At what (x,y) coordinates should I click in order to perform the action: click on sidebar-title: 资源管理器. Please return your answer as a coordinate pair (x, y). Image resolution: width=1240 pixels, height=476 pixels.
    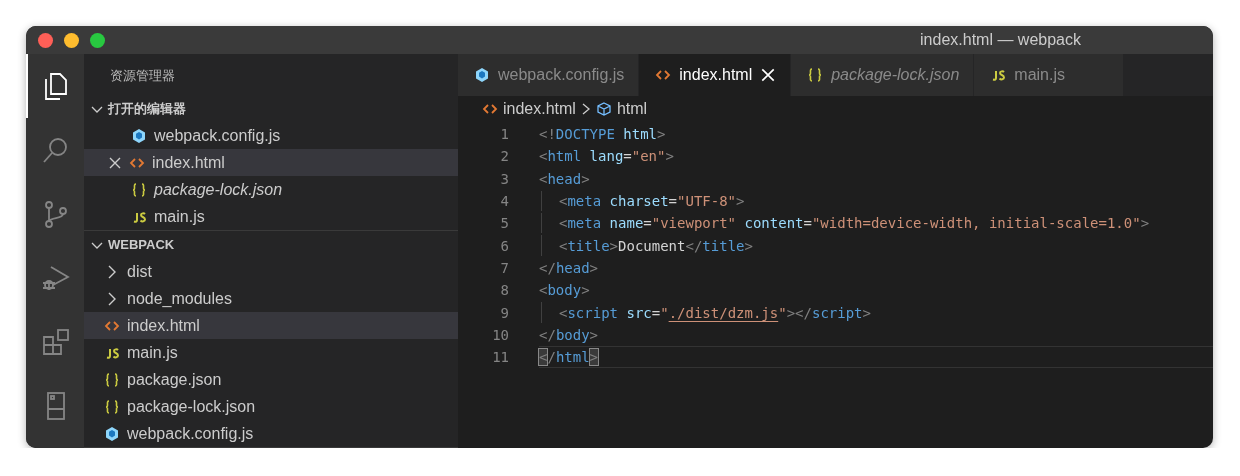
    Looking at the image, I should click on (142, 76).